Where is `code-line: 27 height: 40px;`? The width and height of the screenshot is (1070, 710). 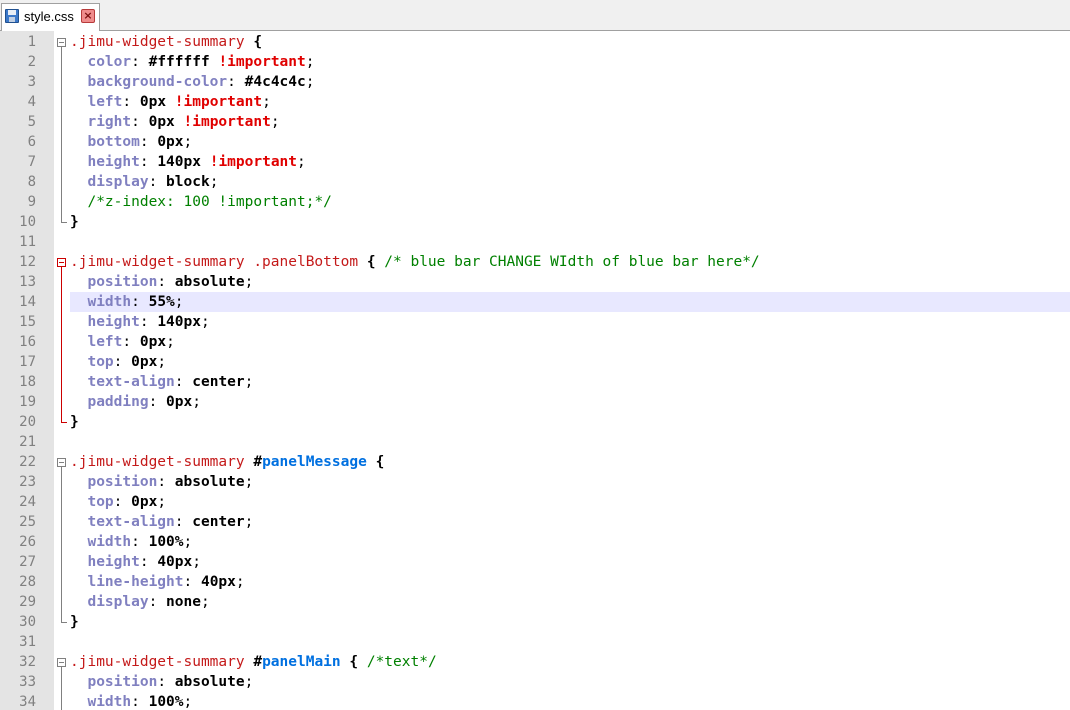
code-line: 27 height: 40px; is located at coordinates (535, 562).